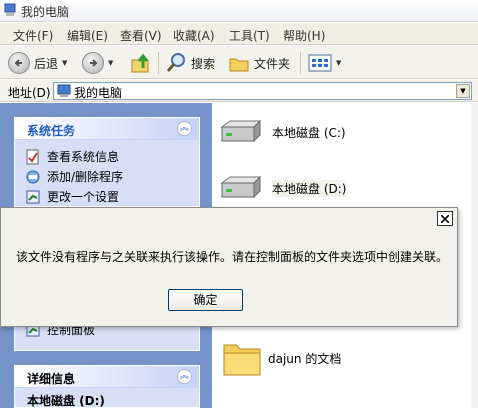 The image size is (478, 408). Describe the element at coordinates (83, 157) in the screenshot. I see `task-label: 查看系统信息` at that location.